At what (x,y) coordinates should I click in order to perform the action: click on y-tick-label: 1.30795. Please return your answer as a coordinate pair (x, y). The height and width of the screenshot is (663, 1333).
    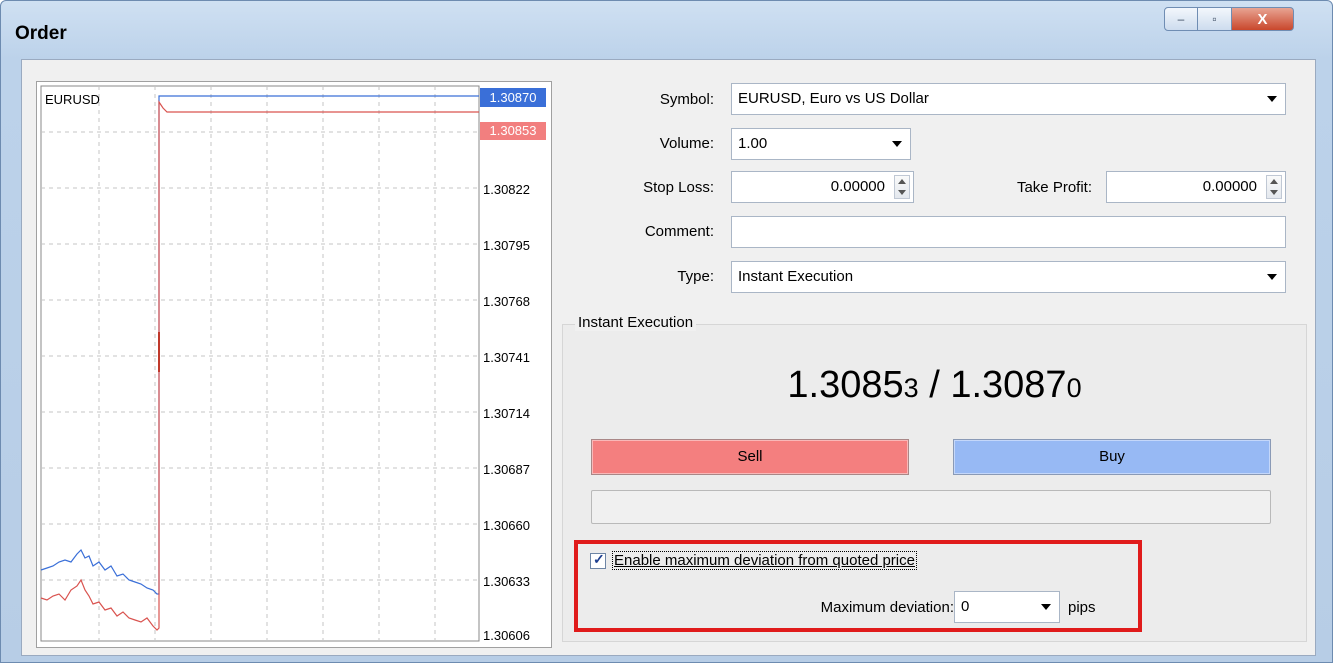
    Looking at the image, I should click on (506, 245).